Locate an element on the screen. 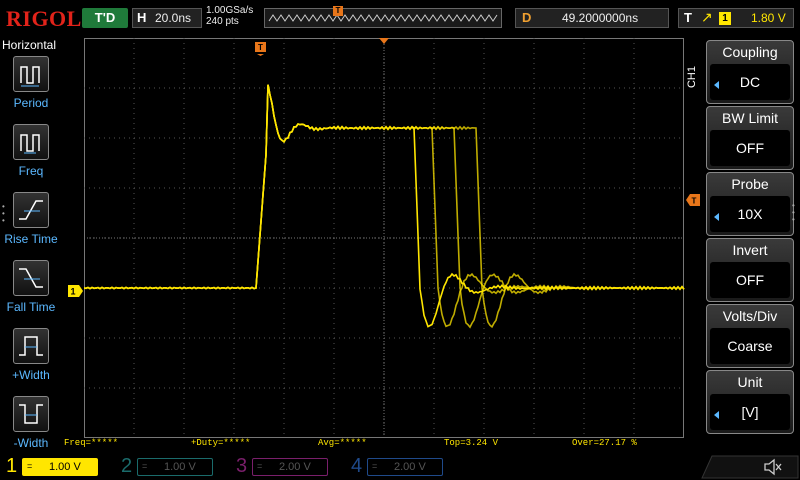 The height and width of the screenshot is (480, 800). channel1-scale: 1.00 V is located at coordinates (65, 467).